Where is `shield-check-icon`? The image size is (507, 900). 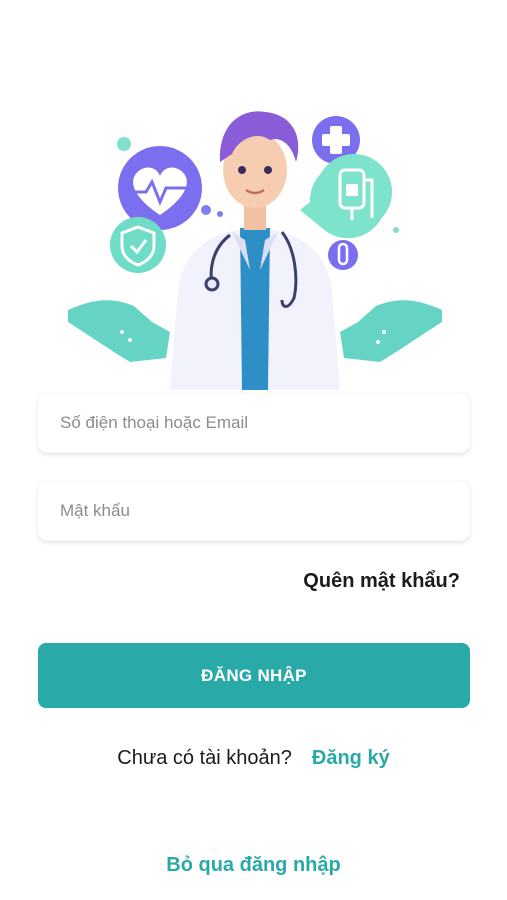 shield-check-icon is located at coordinates (138, 245).